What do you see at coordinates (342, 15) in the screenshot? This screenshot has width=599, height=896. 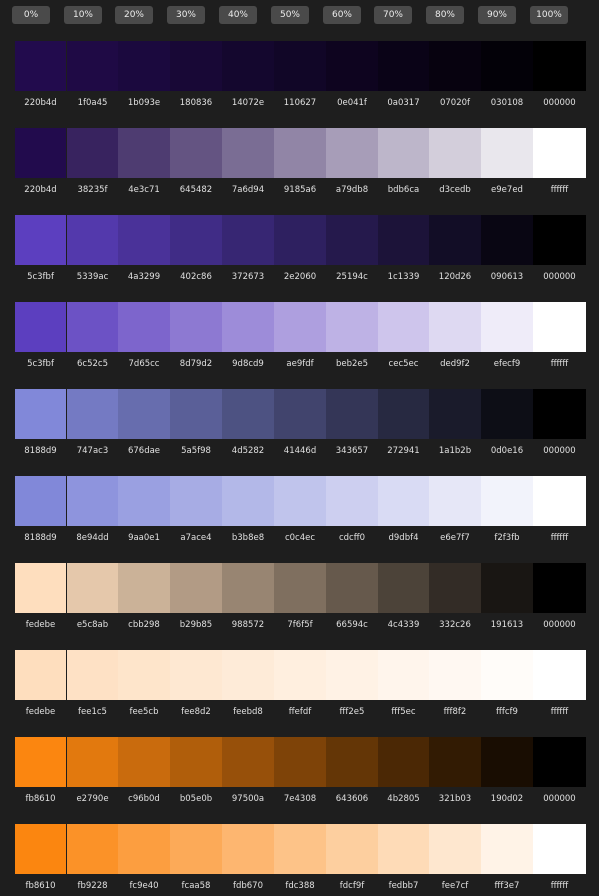 I see `percent-button-6: 60%` at bounding box center [342, 15].